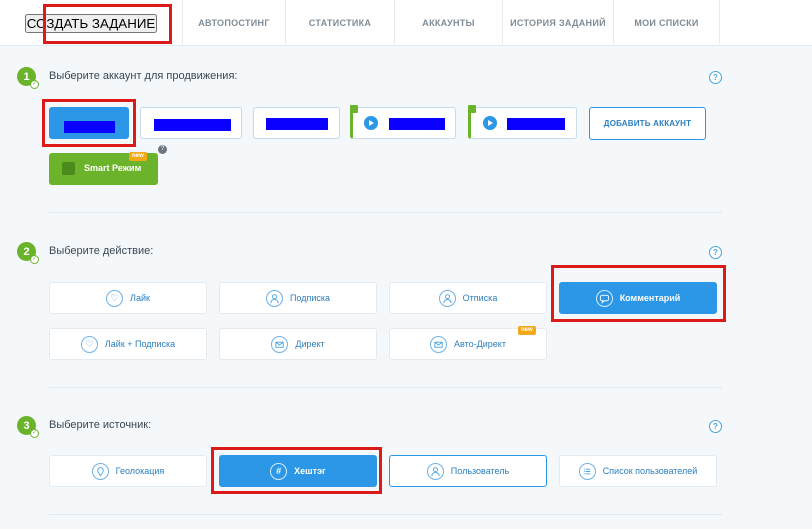  I want to click on action-direct-button: Директ, so click(298, 344).